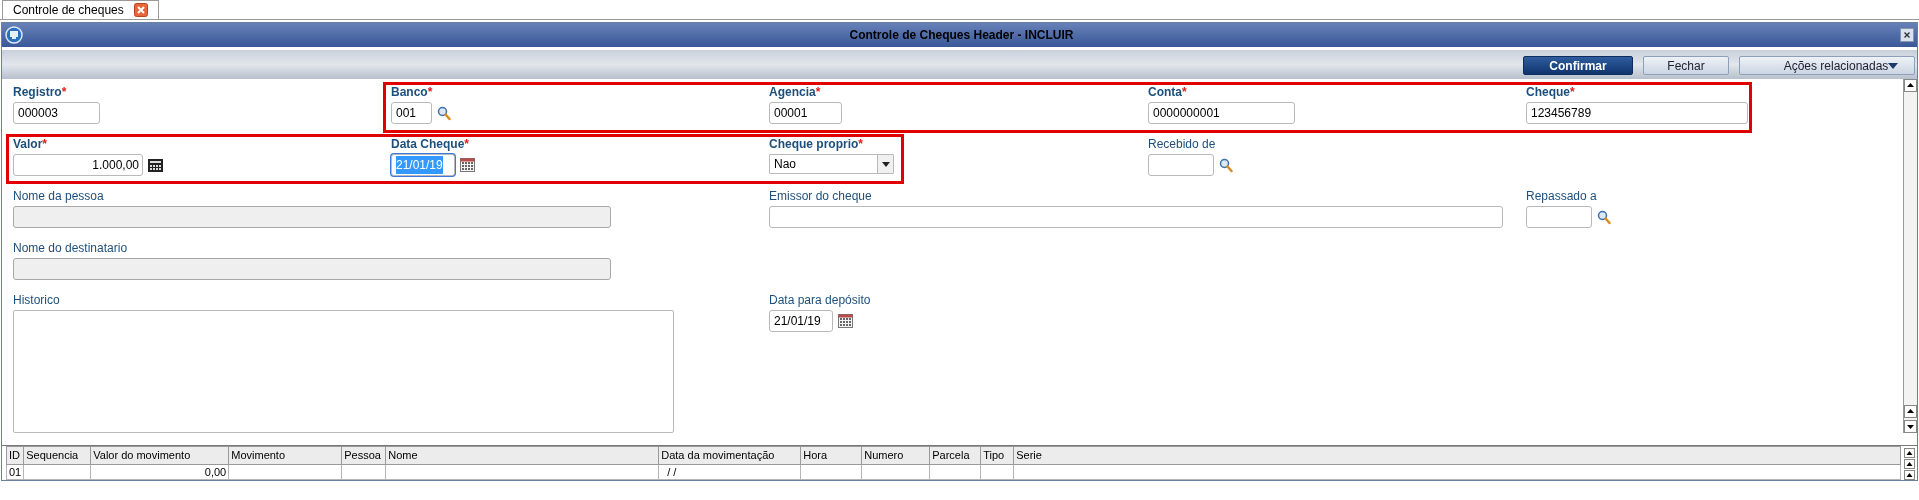  I want to click on scroll-down-icon, so click(1910, 426).